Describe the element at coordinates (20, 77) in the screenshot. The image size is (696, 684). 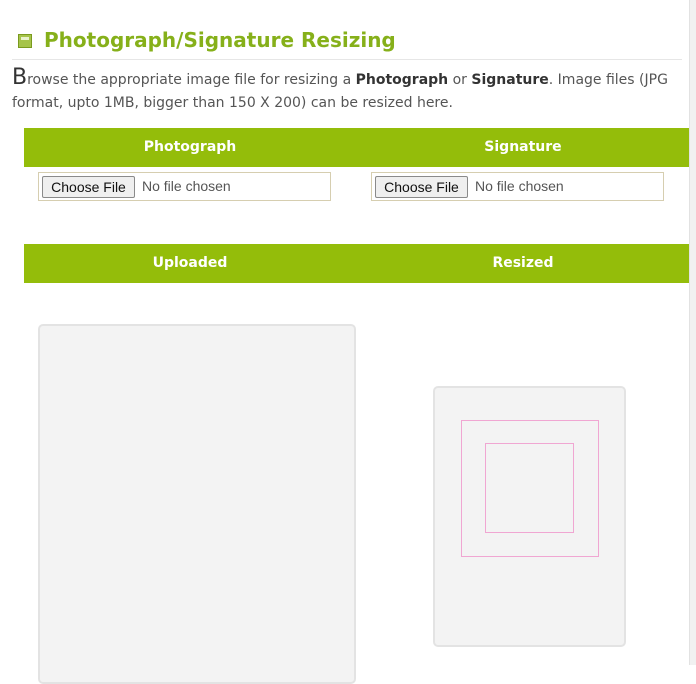
I see `intro-dropcap: B` at that location.